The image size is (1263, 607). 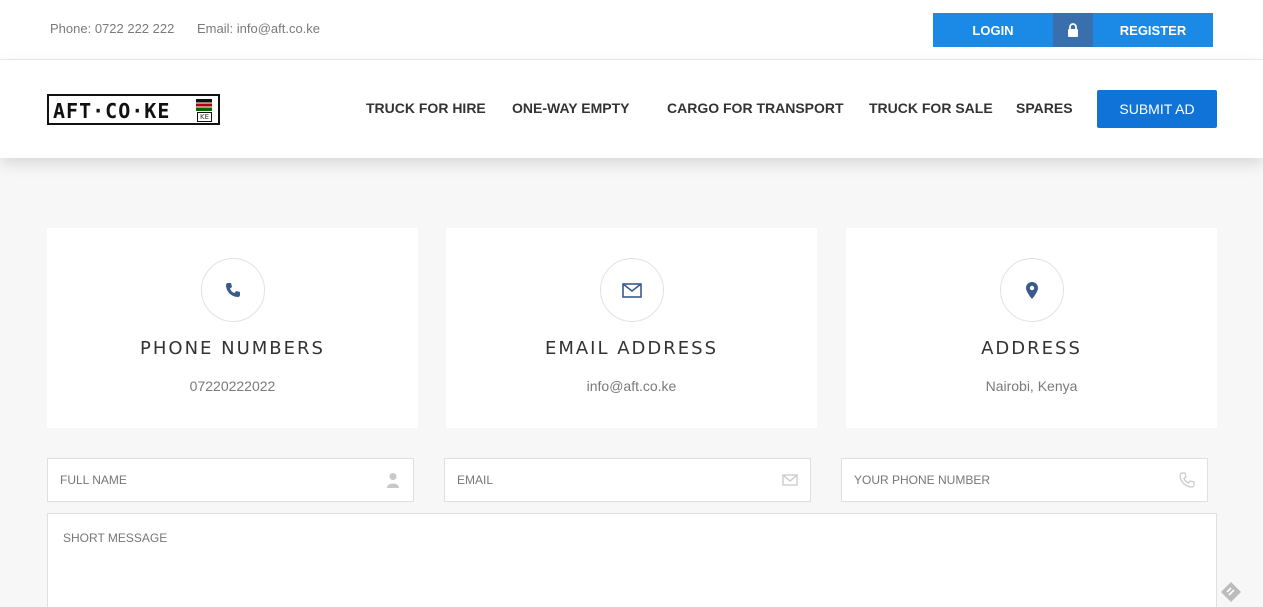 I want to click on address-card-title: ADDRESS, so click(x=1031, y=348).